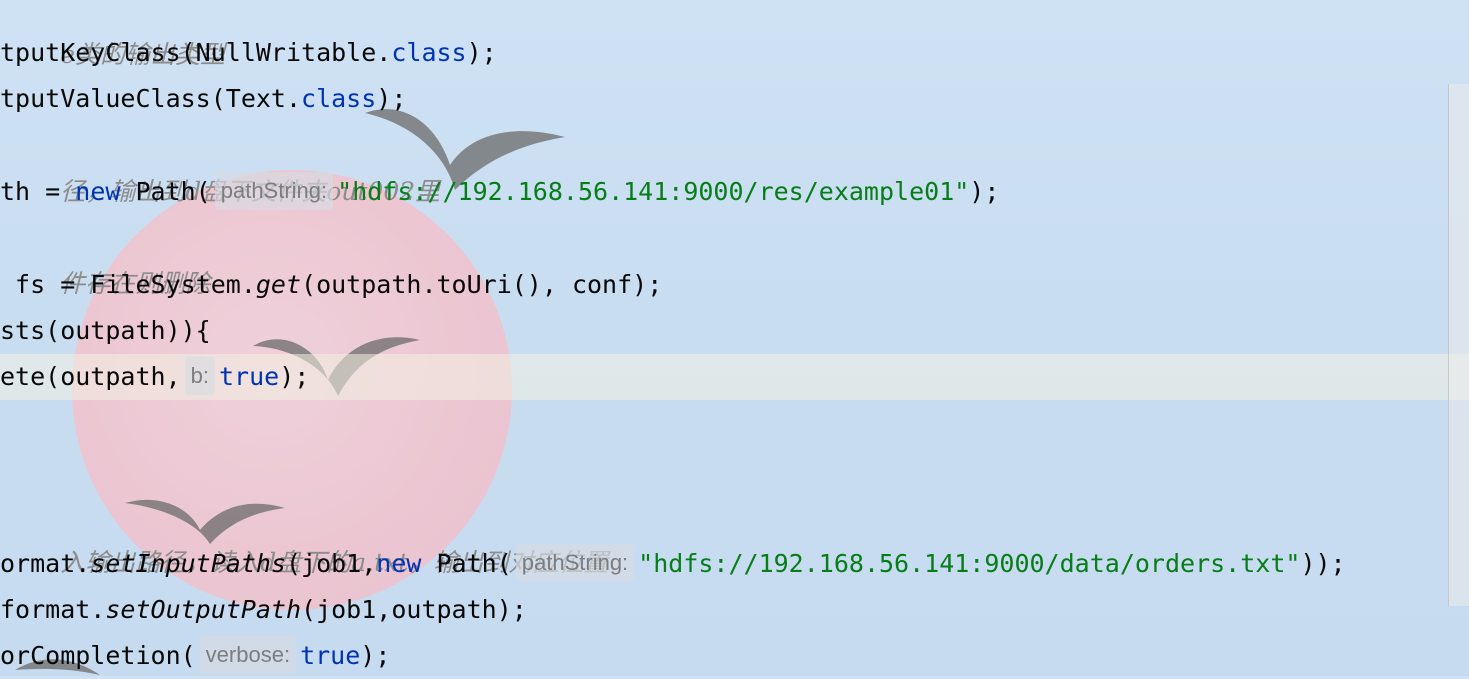  What do you see at coordinates (414, 609) in the screenshot?
I see `code-text: (job1,outpath);` at bounding box center [414, 609].